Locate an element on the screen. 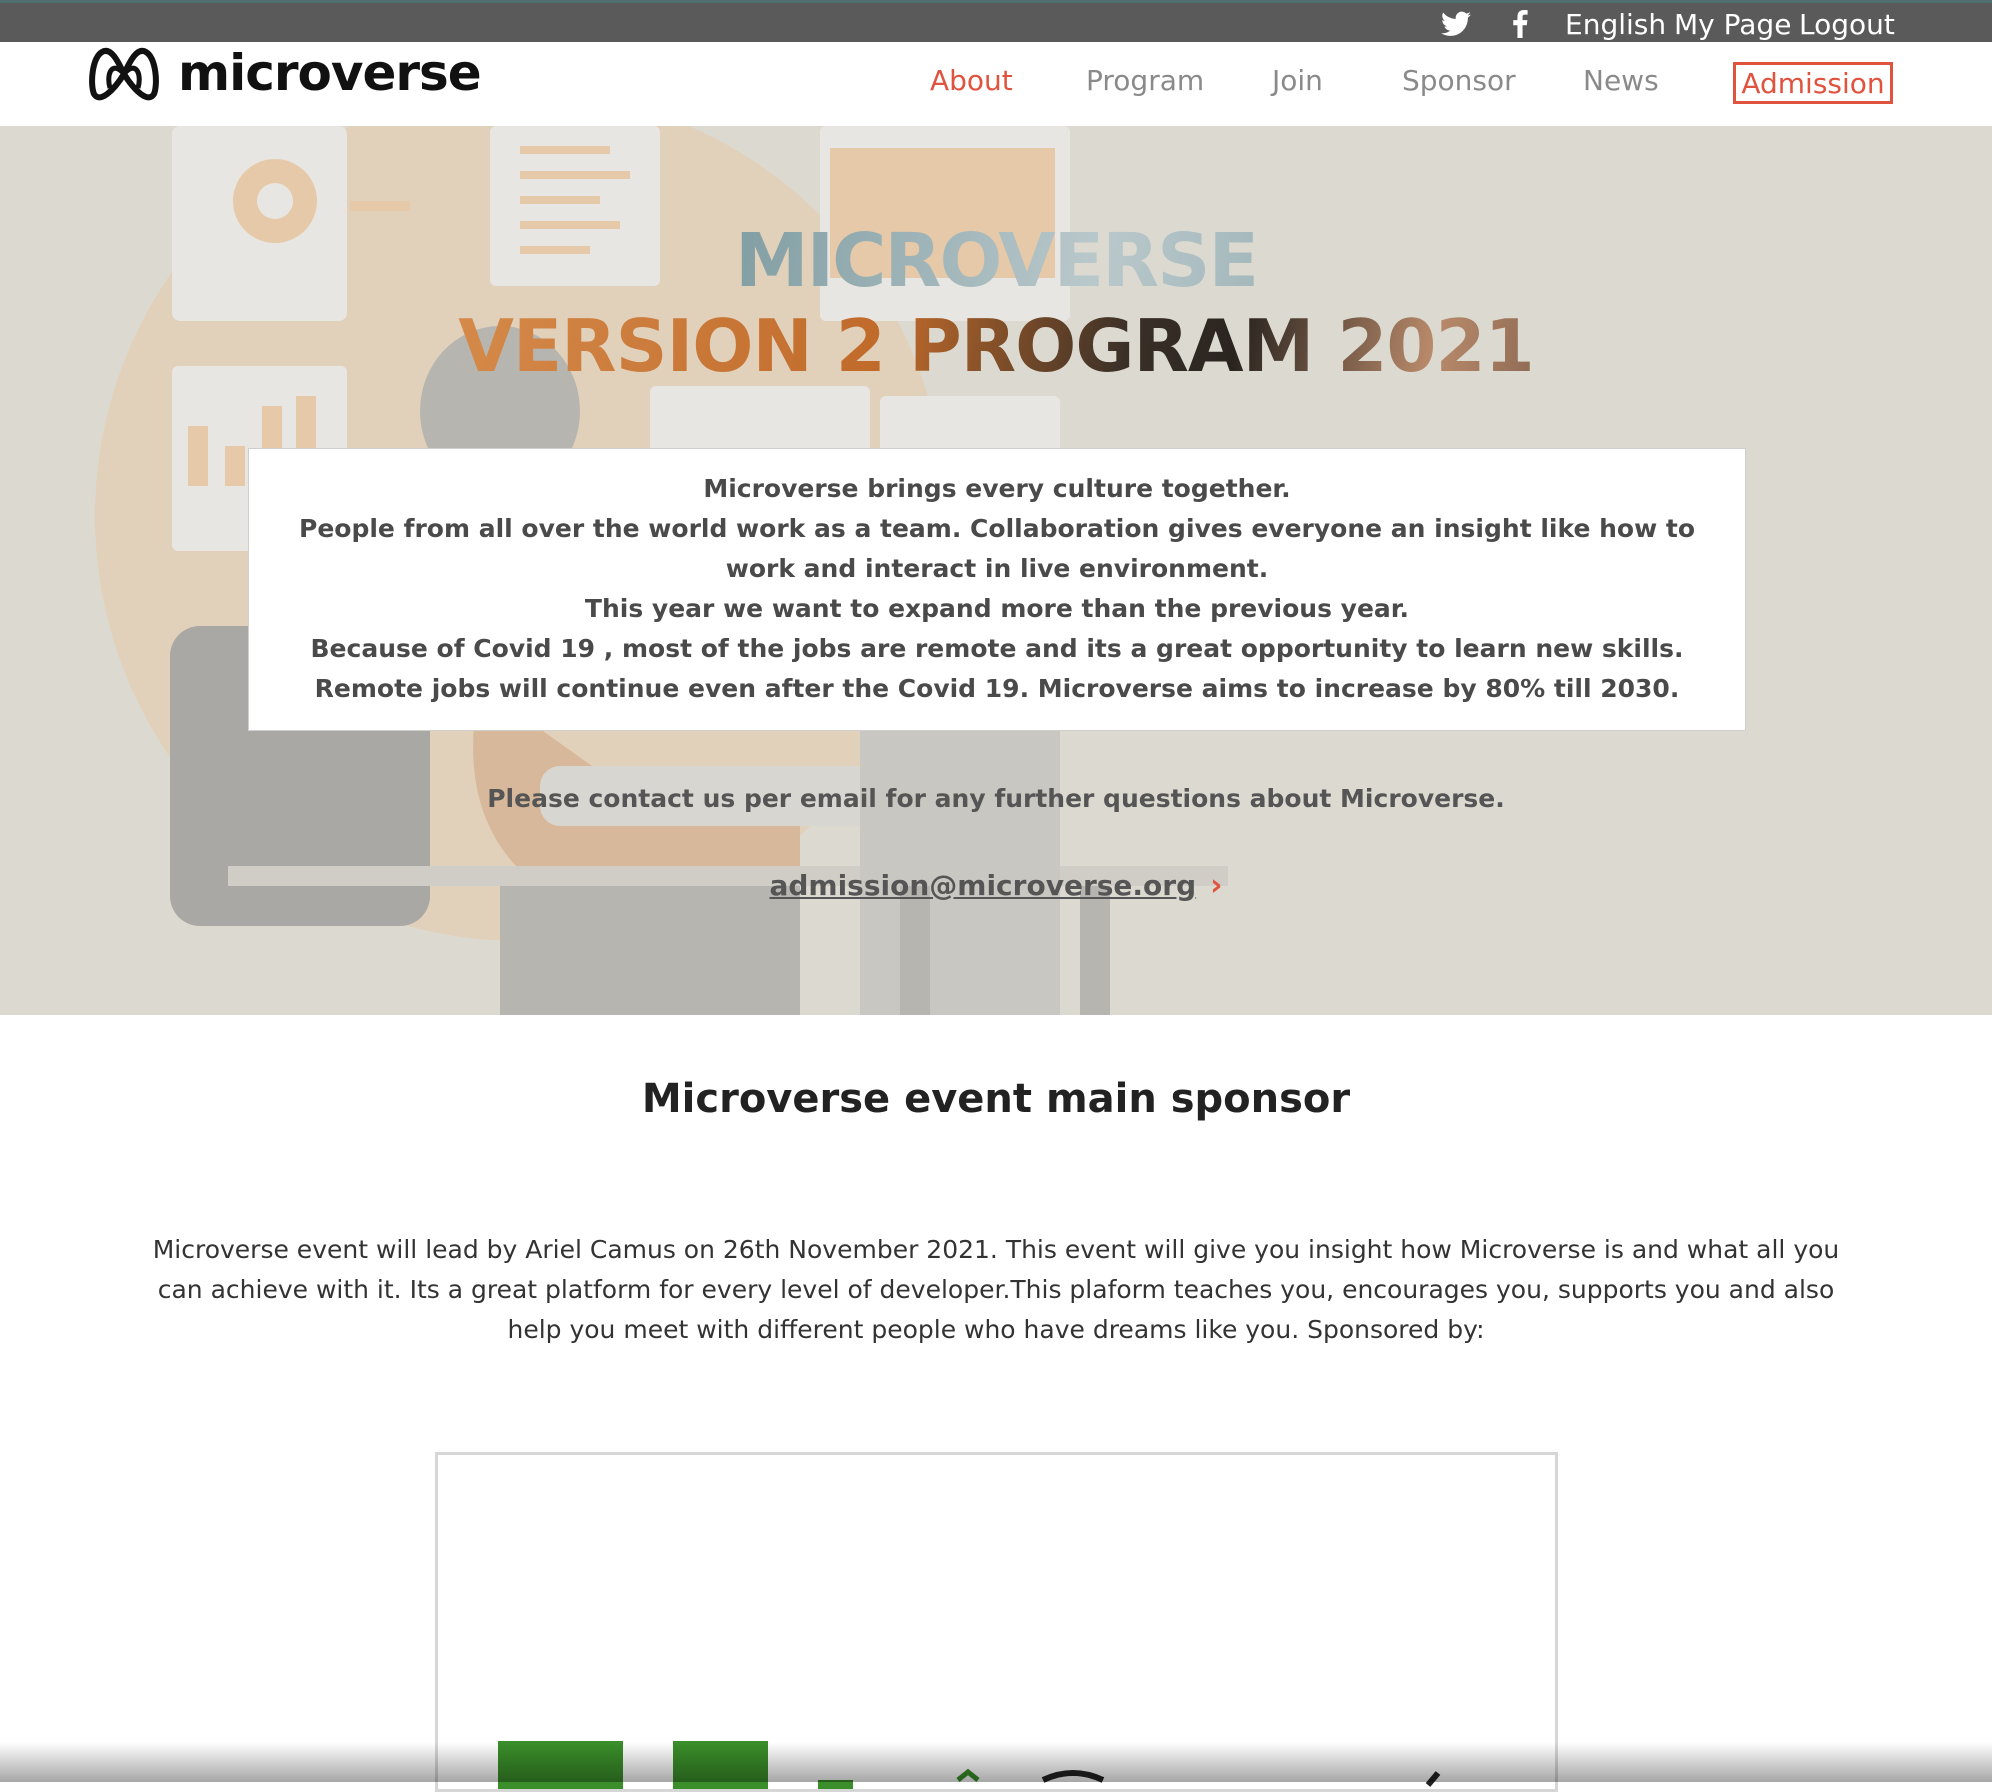  logo: microverse is located at coordinates (285, 73).